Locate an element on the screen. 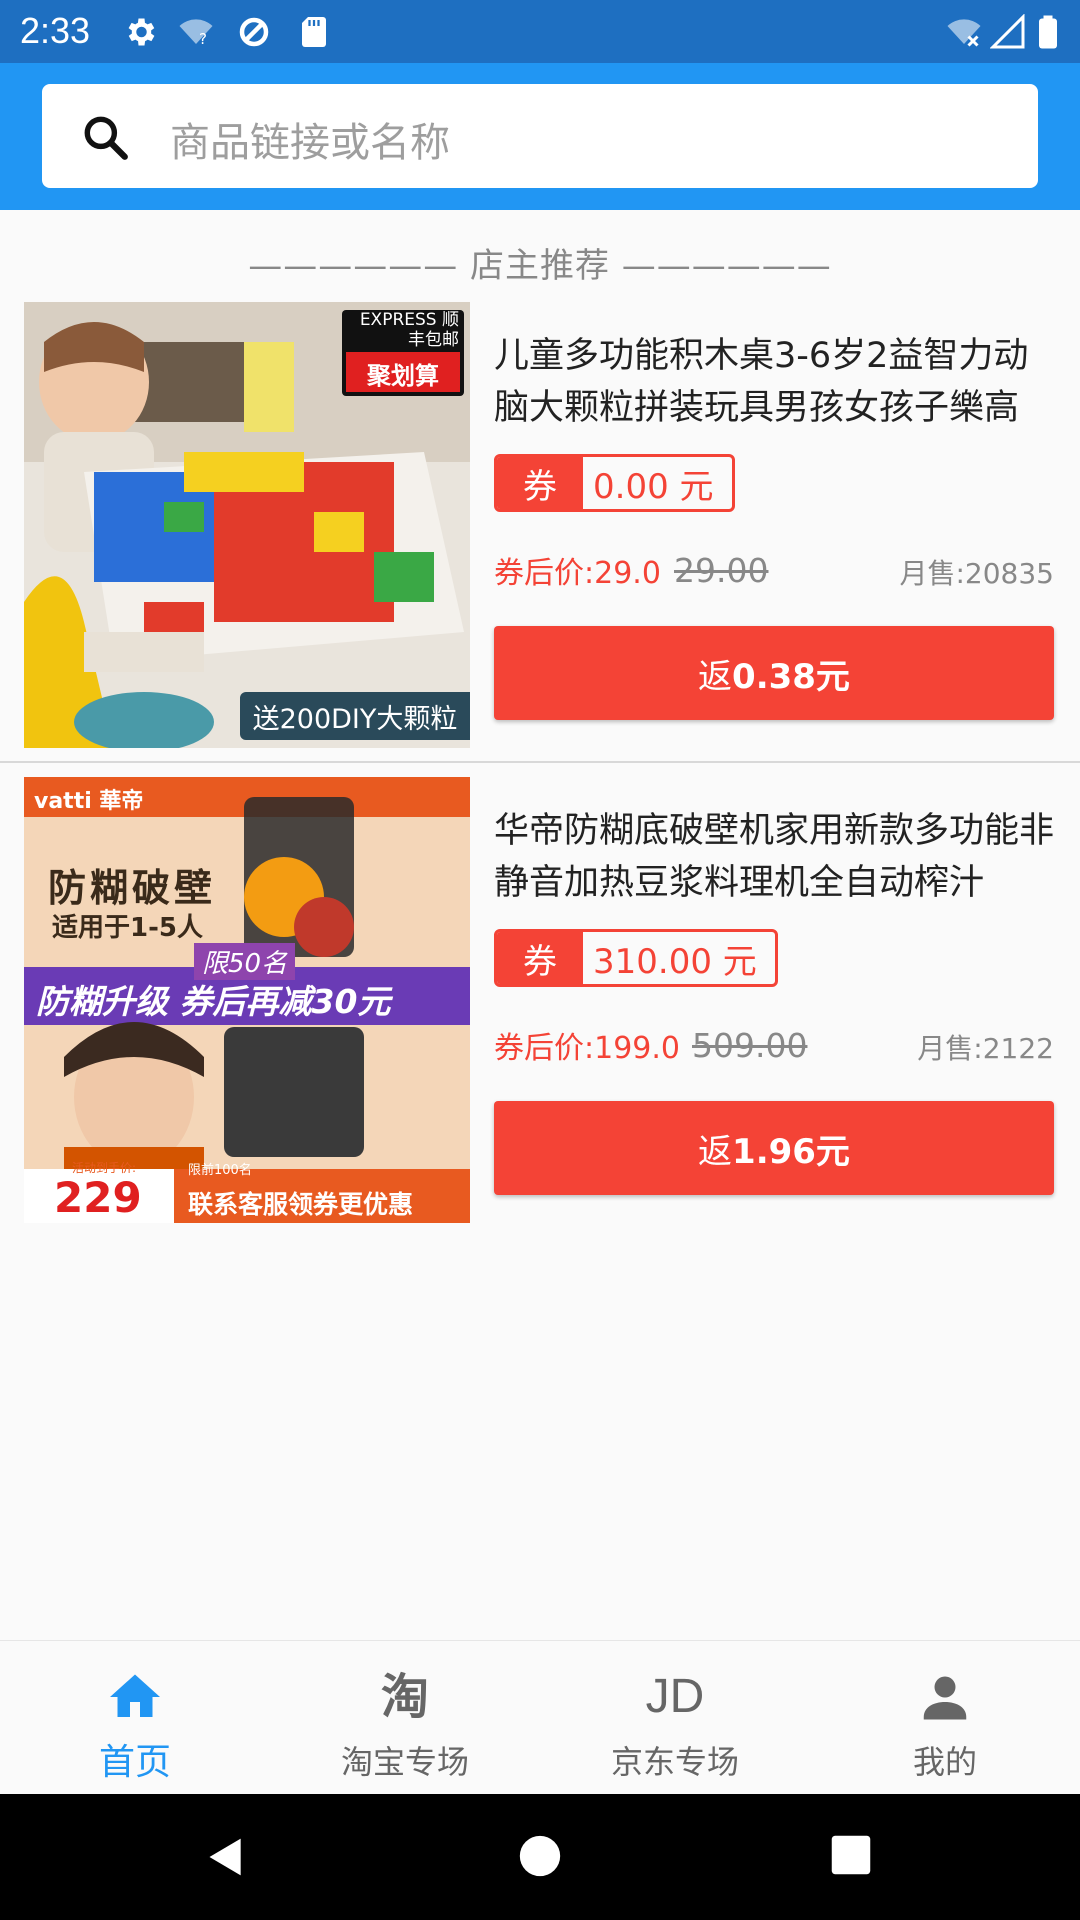 This screenshot has height=1920, width=1080. app-bar: 商品链接或名称 is located at coordinates (540, 136).